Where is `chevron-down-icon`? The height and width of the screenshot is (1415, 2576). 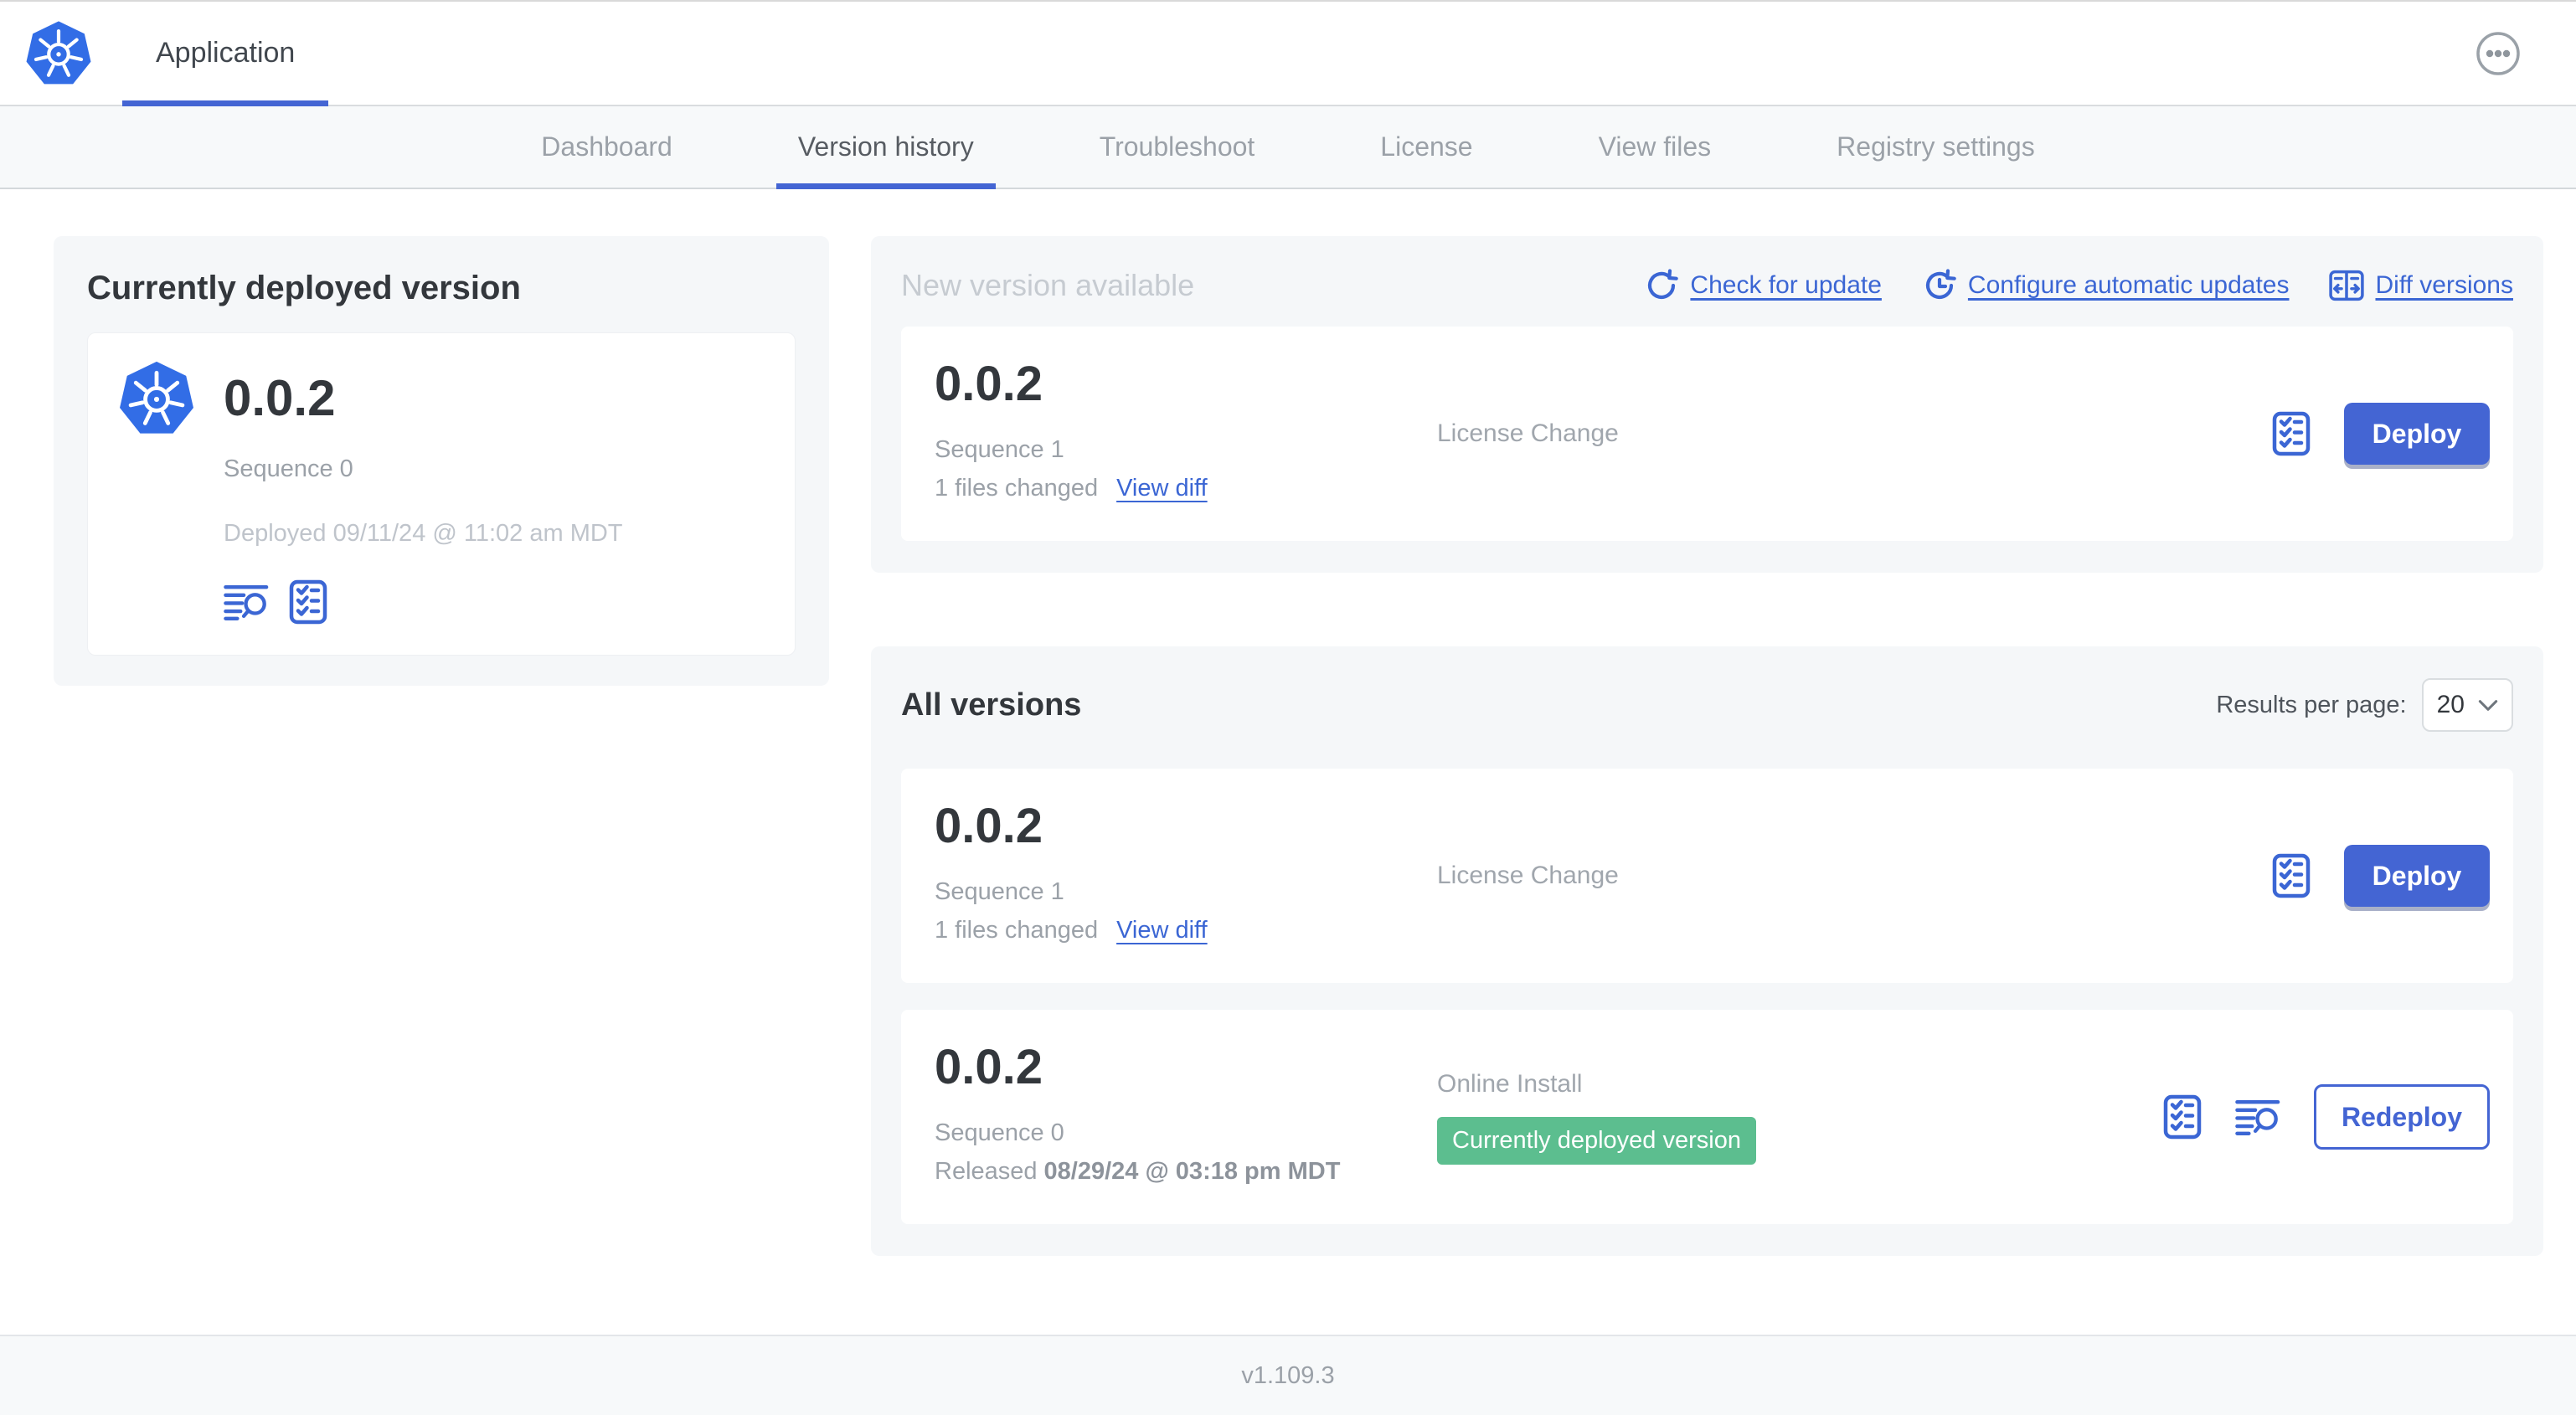 chevron-down-icon is located at coordinates (2488, 705).